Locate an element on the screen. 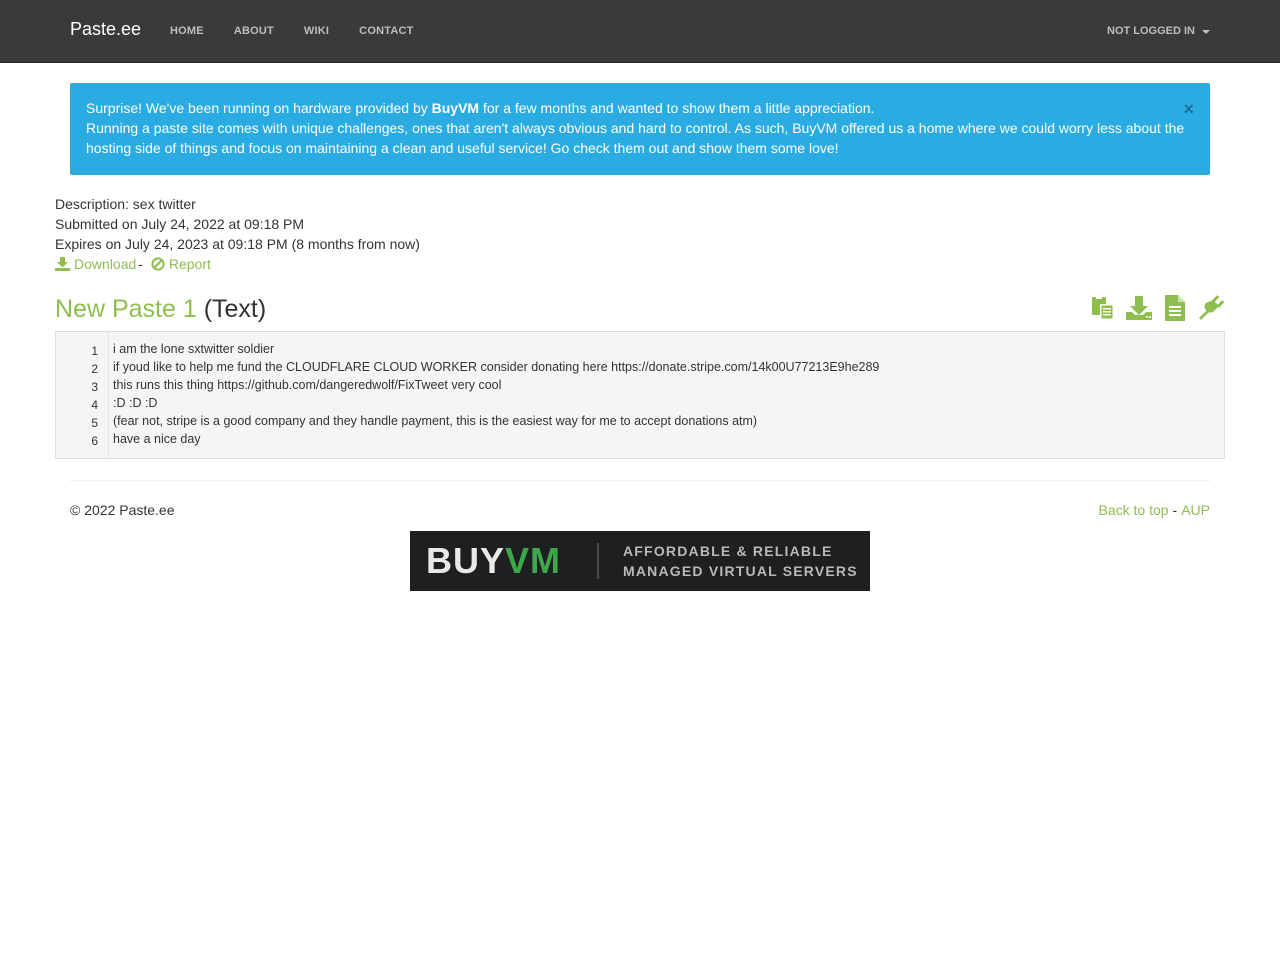 This screenshot has height=960, width=1280. line-number-gutter: 1 2 3 4 5 6 is located at coordinates (82, 395).